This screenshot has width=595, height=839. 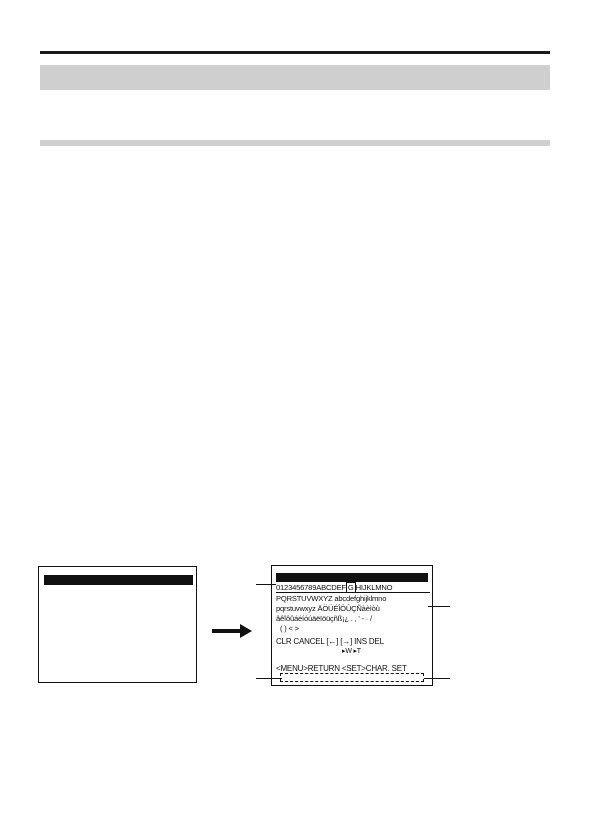 I want to click on control-row: CLR CANCEL [←] [→] INS DEL, so click(x=330, y=641).